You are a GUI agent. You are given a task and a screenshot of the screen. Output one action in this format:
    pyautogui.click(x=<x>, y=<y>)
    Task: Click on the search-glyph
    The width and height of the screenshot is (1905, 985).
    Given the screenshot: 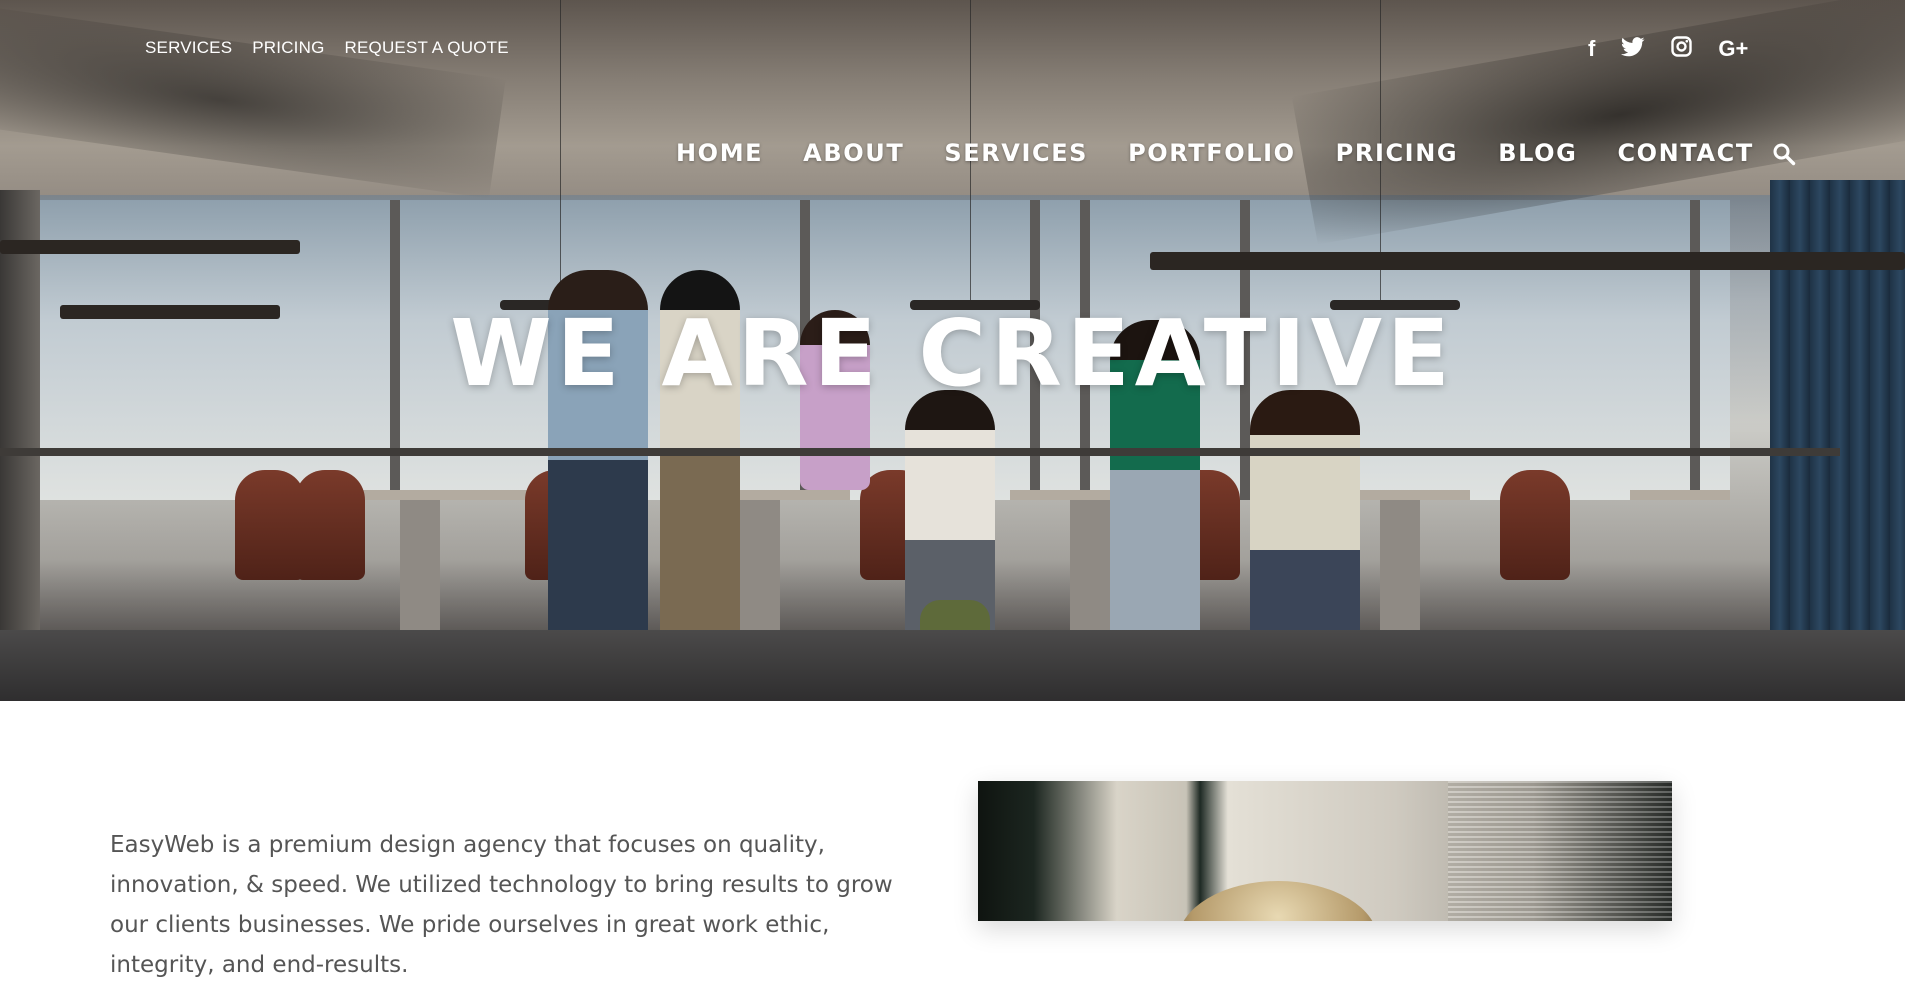 What is the action you would take?
    pyautogui.click(x=1784, y=154)
    